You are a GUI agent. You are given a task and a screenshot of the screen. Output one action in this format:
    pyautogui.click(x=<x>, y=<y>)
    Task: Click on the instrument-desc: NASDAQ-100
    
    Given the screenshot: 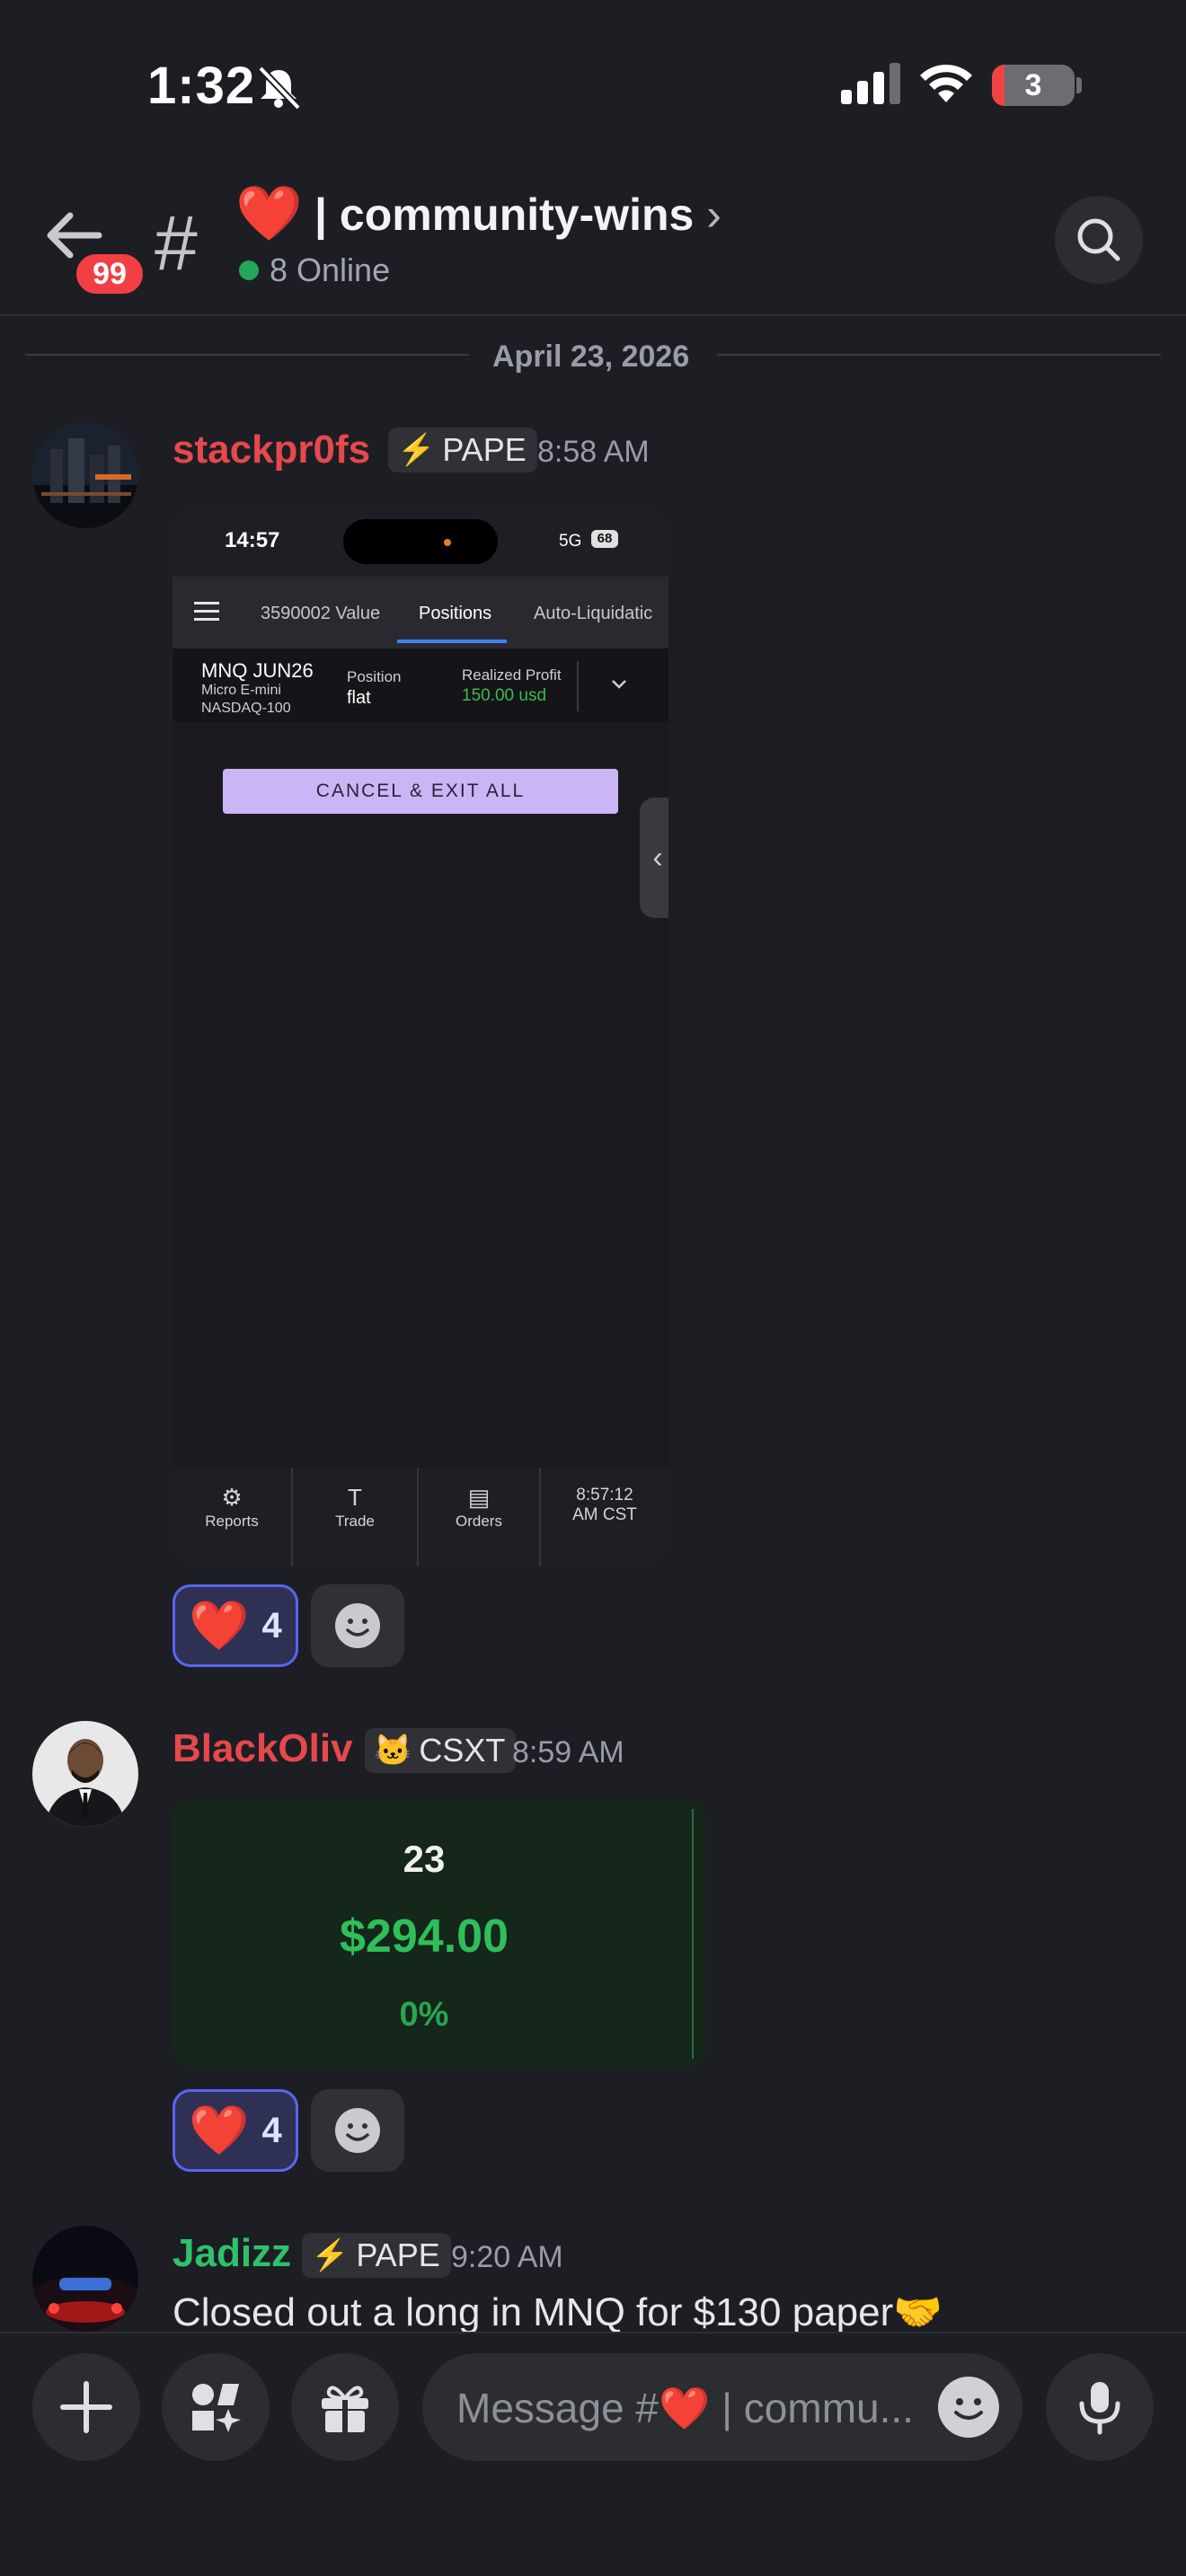 What is the action you would take?
    pyautogui.click(x=246, y=708)
    